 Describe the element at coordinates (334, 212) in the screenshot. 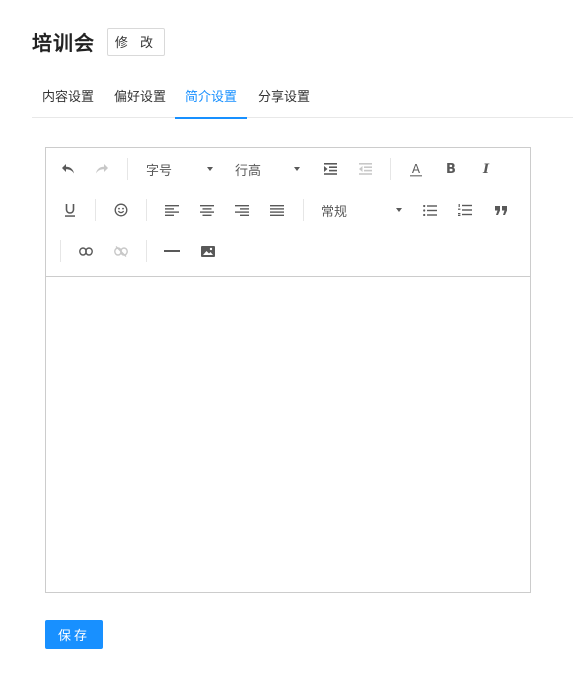

I see `paragraph-select-label: 常规` at that location.